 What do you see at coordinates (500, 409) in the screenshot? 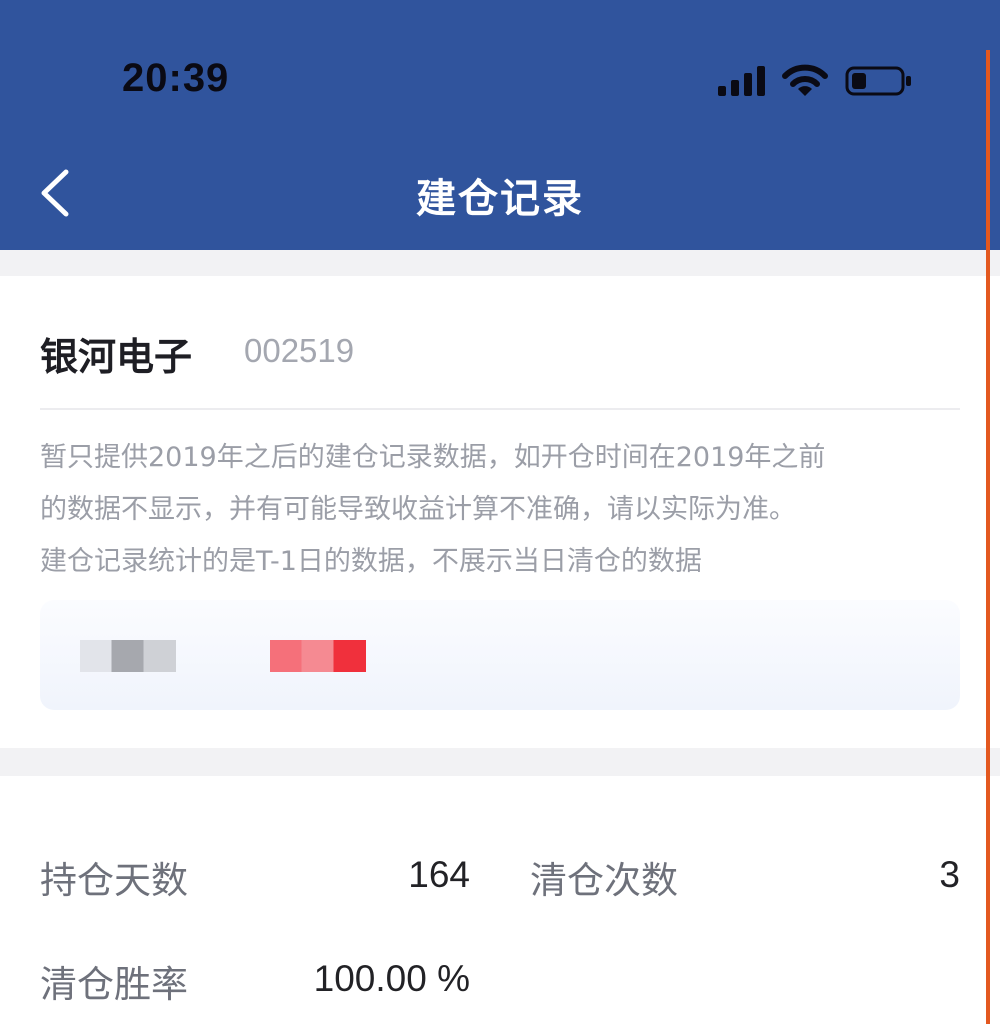
I see `divider` at bounding box center [500, 409].